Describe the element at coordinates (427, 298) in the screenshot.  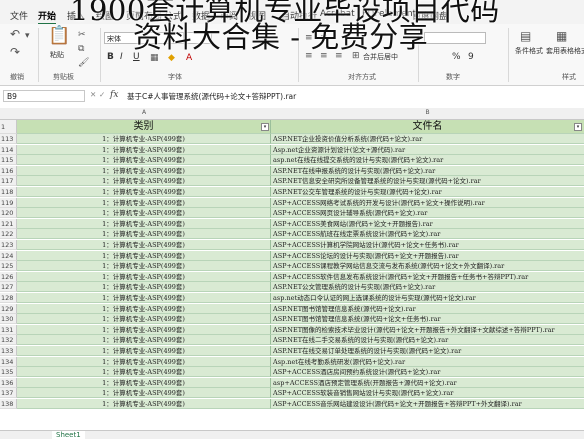
I see `filename-cell: asp.net动态口令认证的网上选课系统的设计与实现(源代码+论文).rar` at that location.